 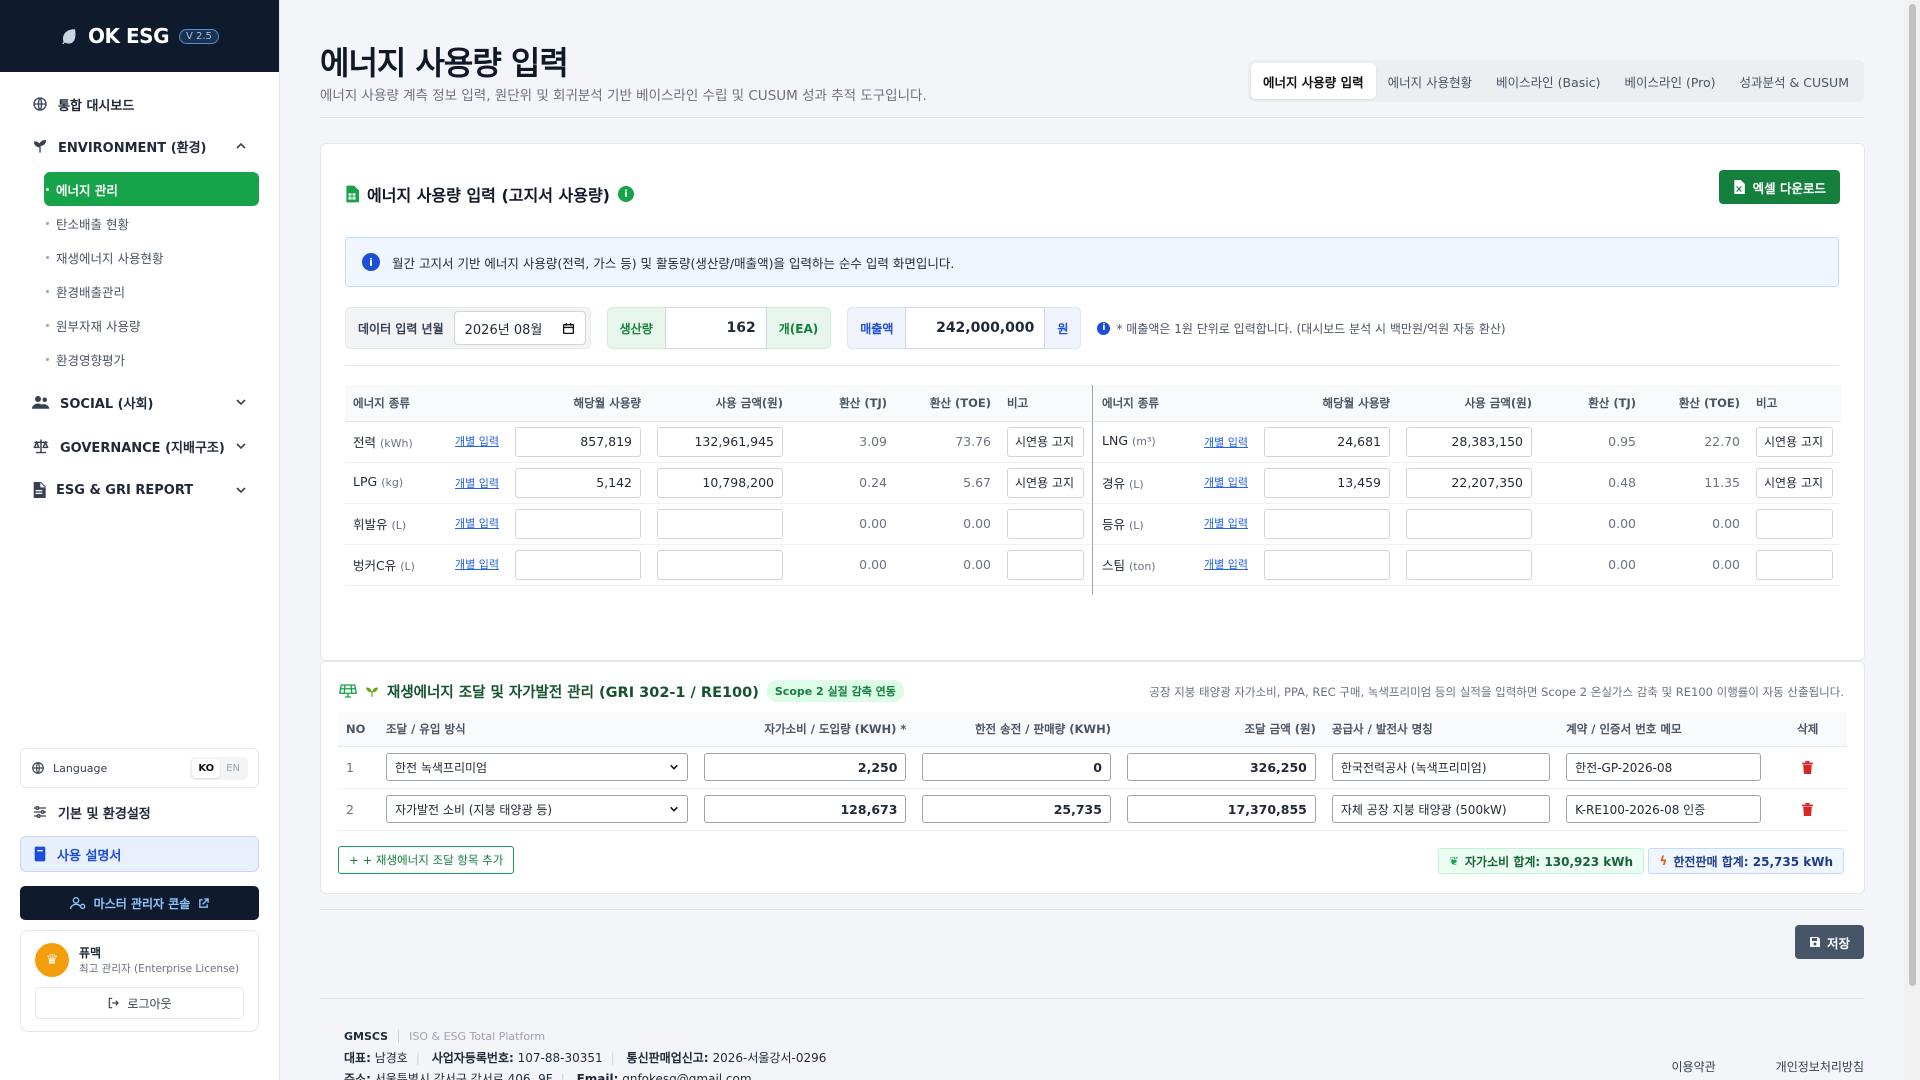 I want to click on energy-row: 벙커C유 (L) 개별 입력 0.00 0.00, so click(x=718, y=565).